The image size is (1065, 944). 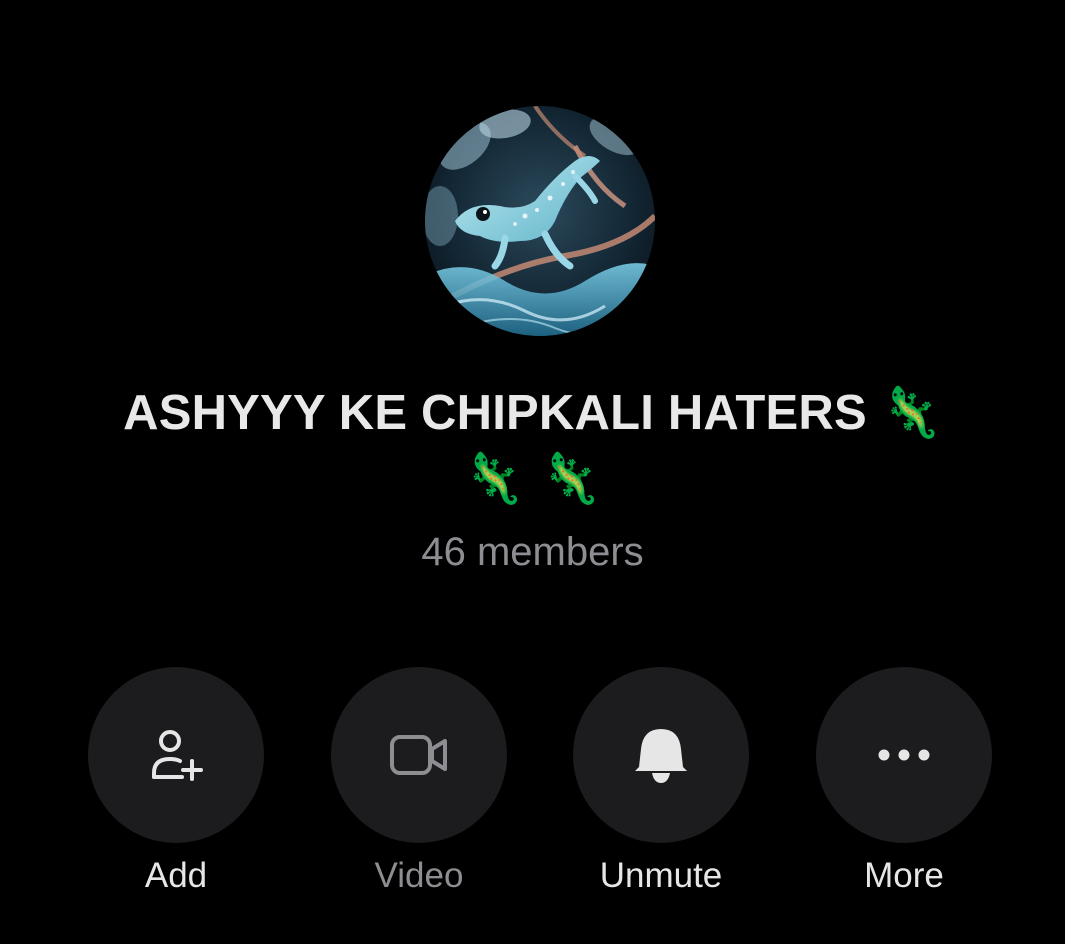 I want to click on lizard-emoji-icon: 🦎, so click(x=911, y=412).